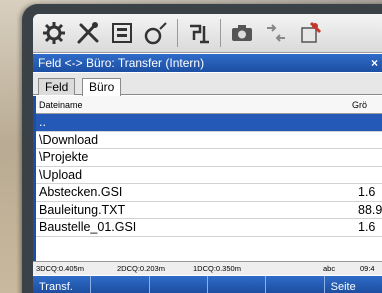 The image size is (382, 293). What do you see at coordinates (209, 158) in the screenshot?
I see `list-item: \Projekte` at bounding box center [209, 158].